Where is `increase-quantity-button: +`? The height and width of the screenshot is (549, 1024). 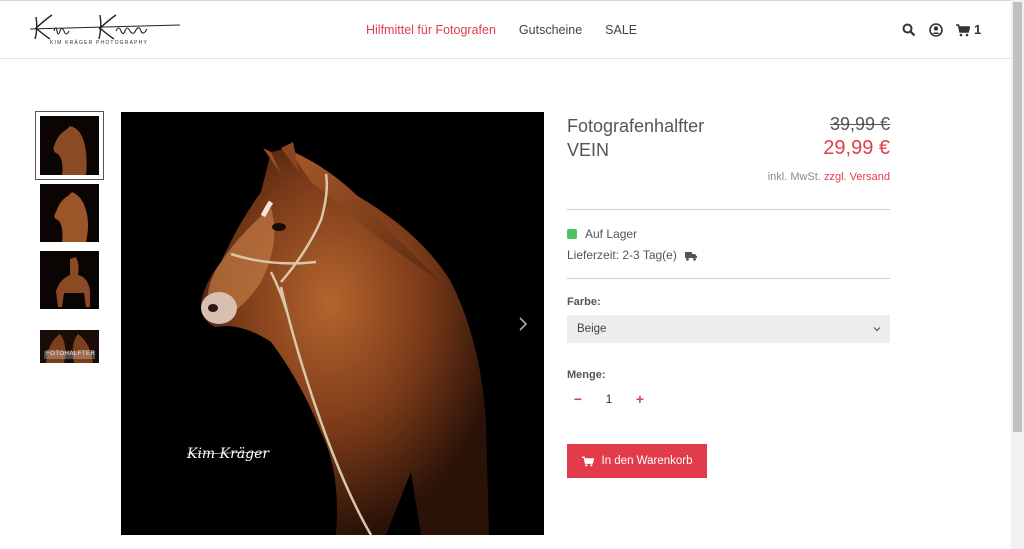 increase-quantity-button: + is located at coordinates (640, 399).